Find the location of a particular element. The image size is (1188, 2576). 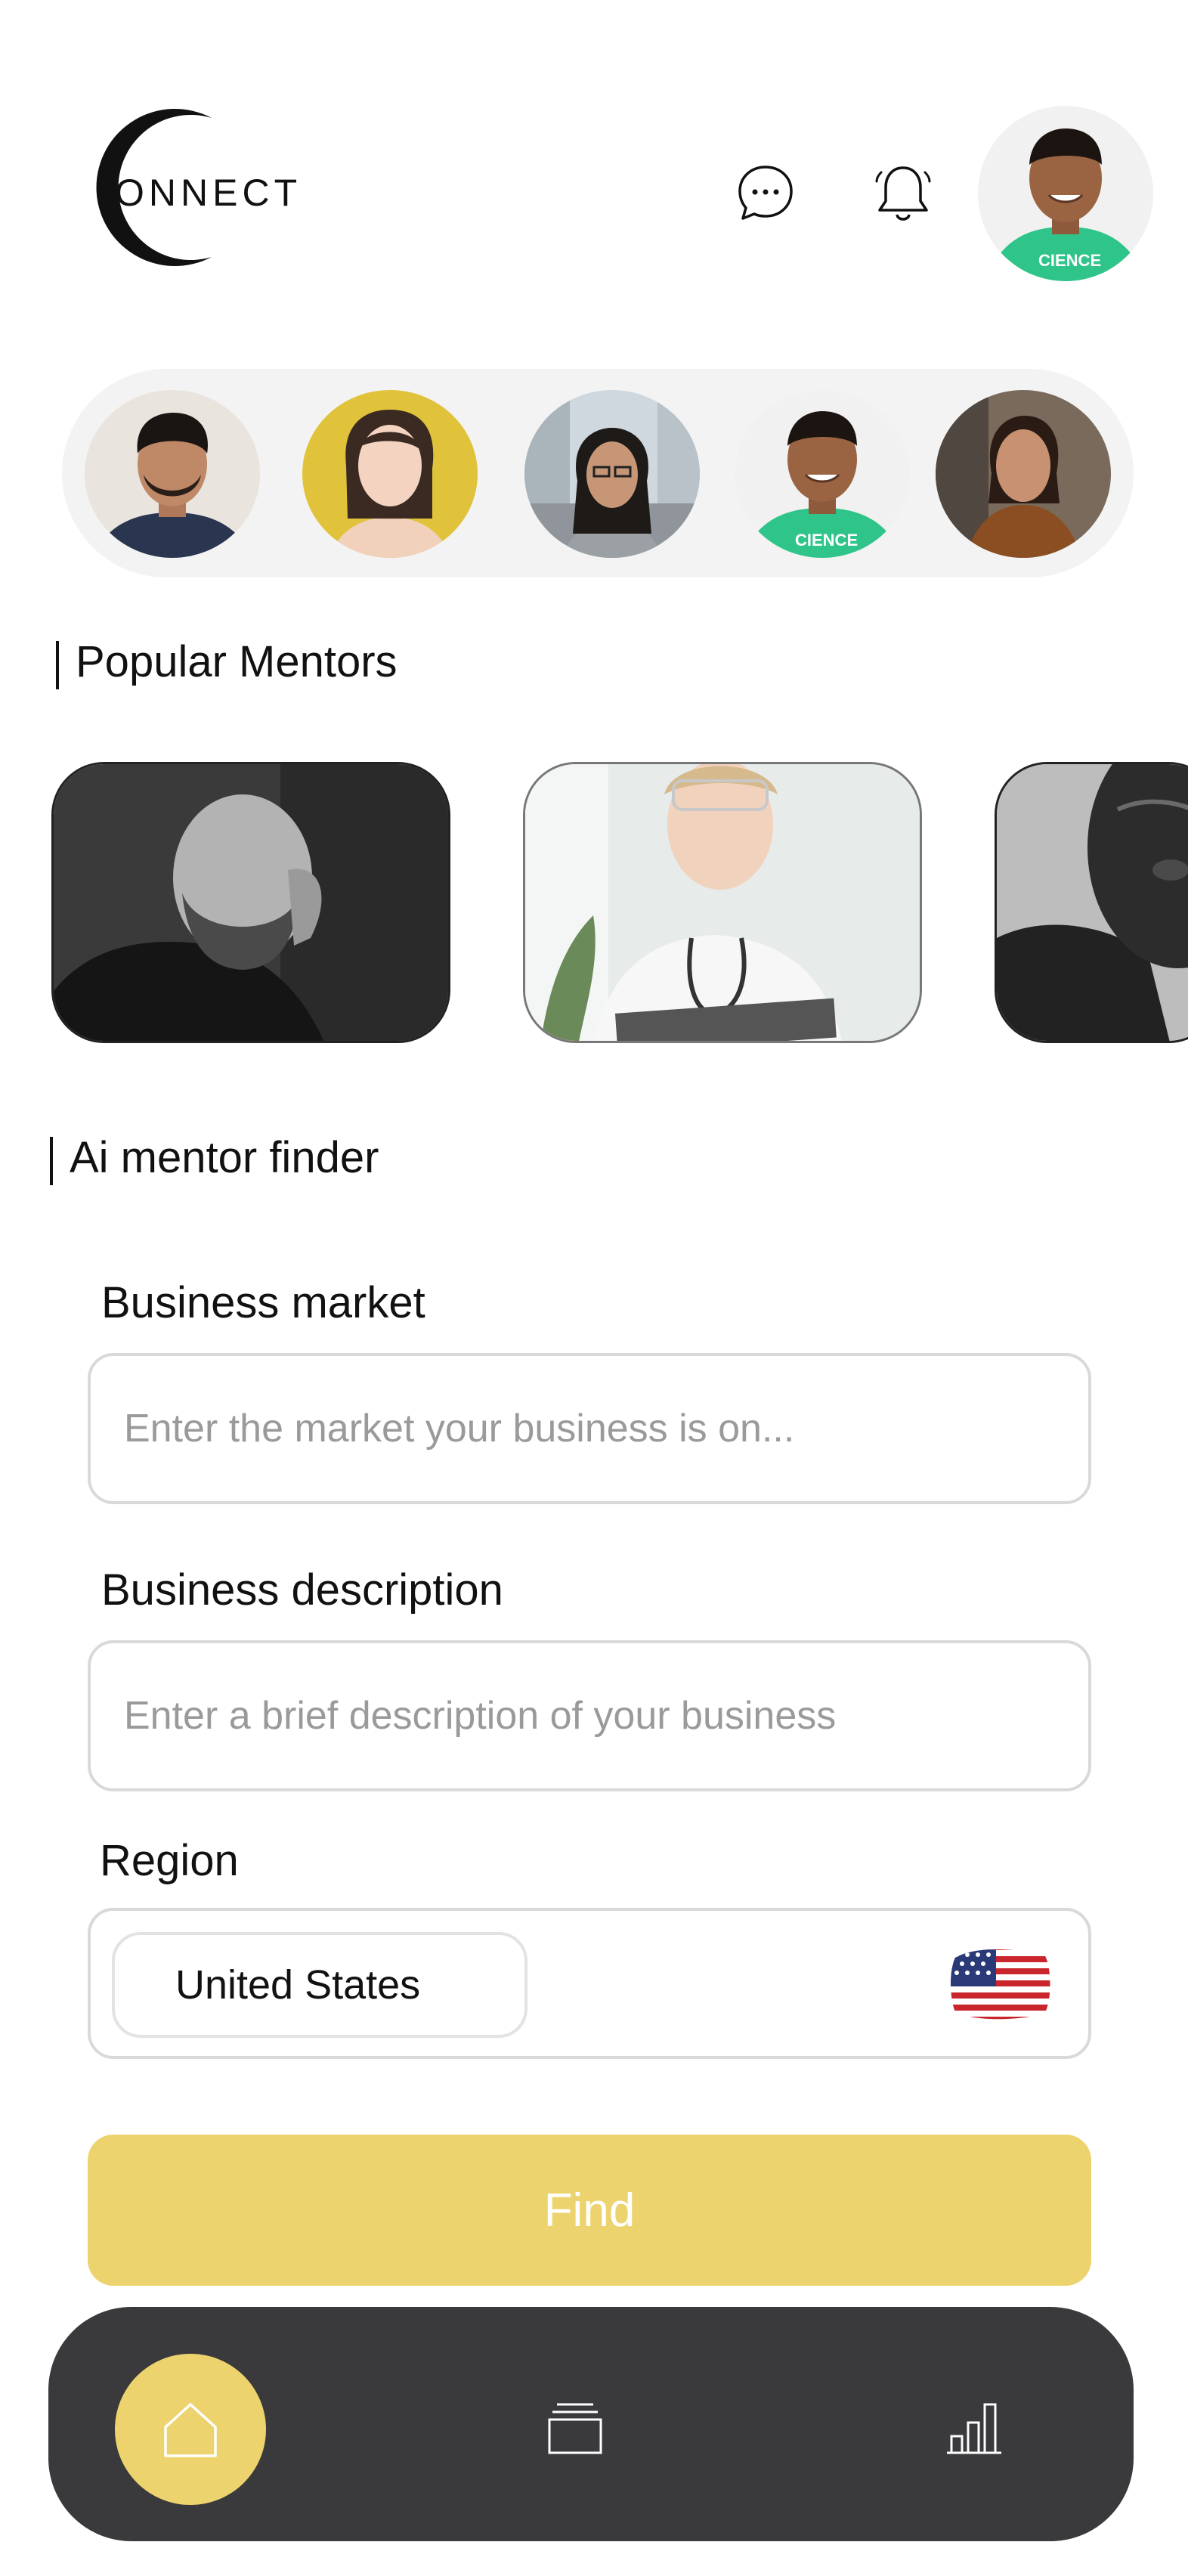

mentor-finder-title: Ai mentor finder is located at coordinates (215, 1158).